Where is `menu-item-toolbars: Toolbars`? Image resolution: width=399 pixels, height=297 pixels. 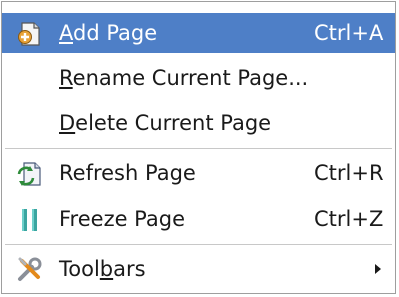 menu-item-toolbars: Toolbars is located at coordinates (198, 269).